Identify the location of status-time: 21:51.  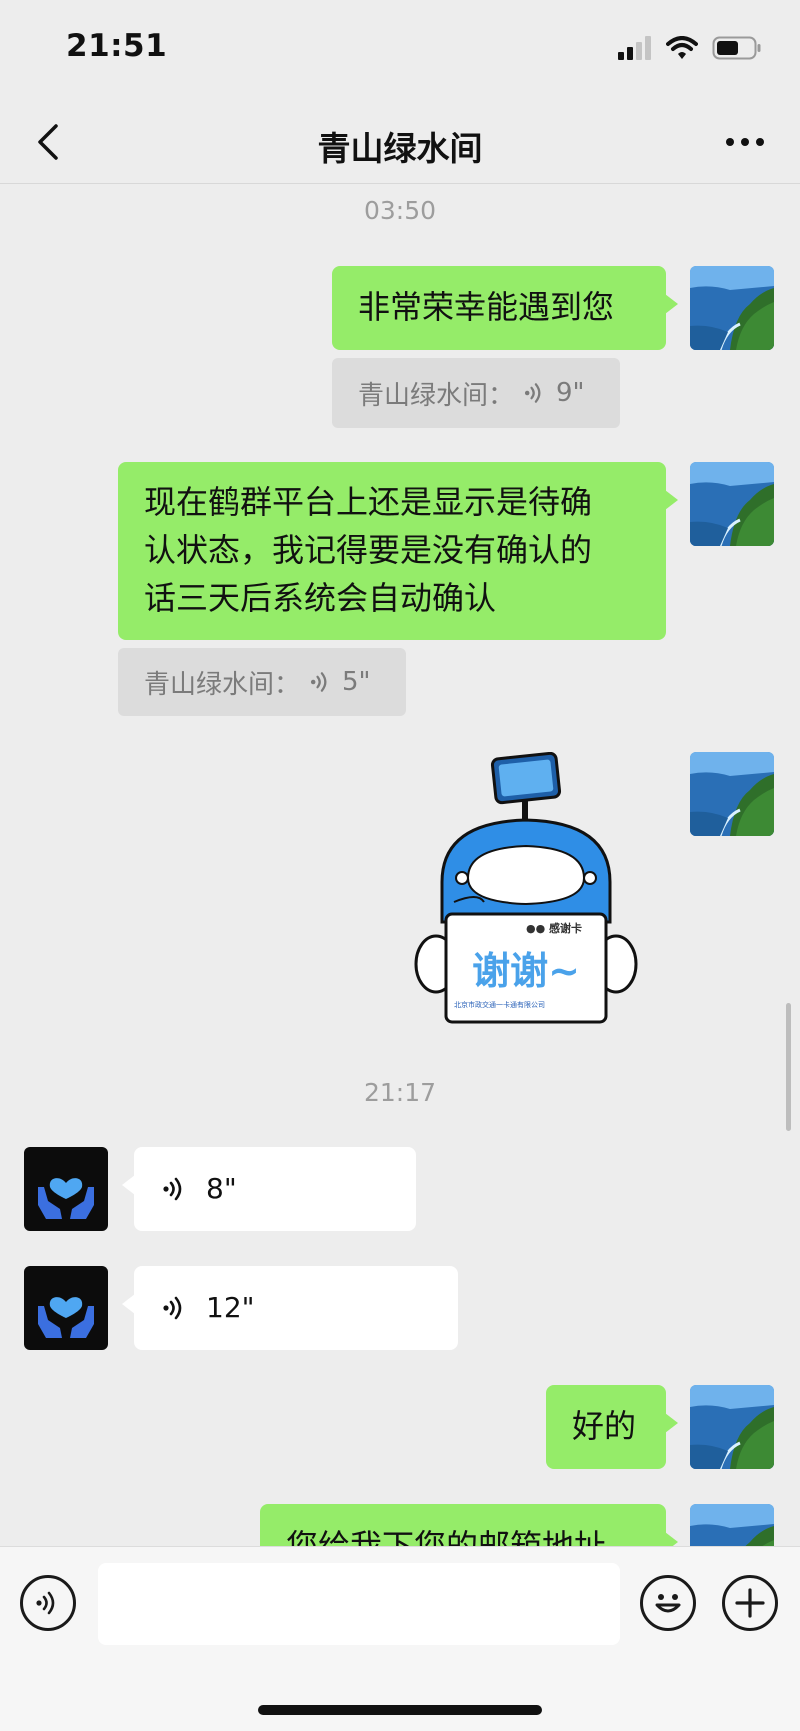
(117, 46).